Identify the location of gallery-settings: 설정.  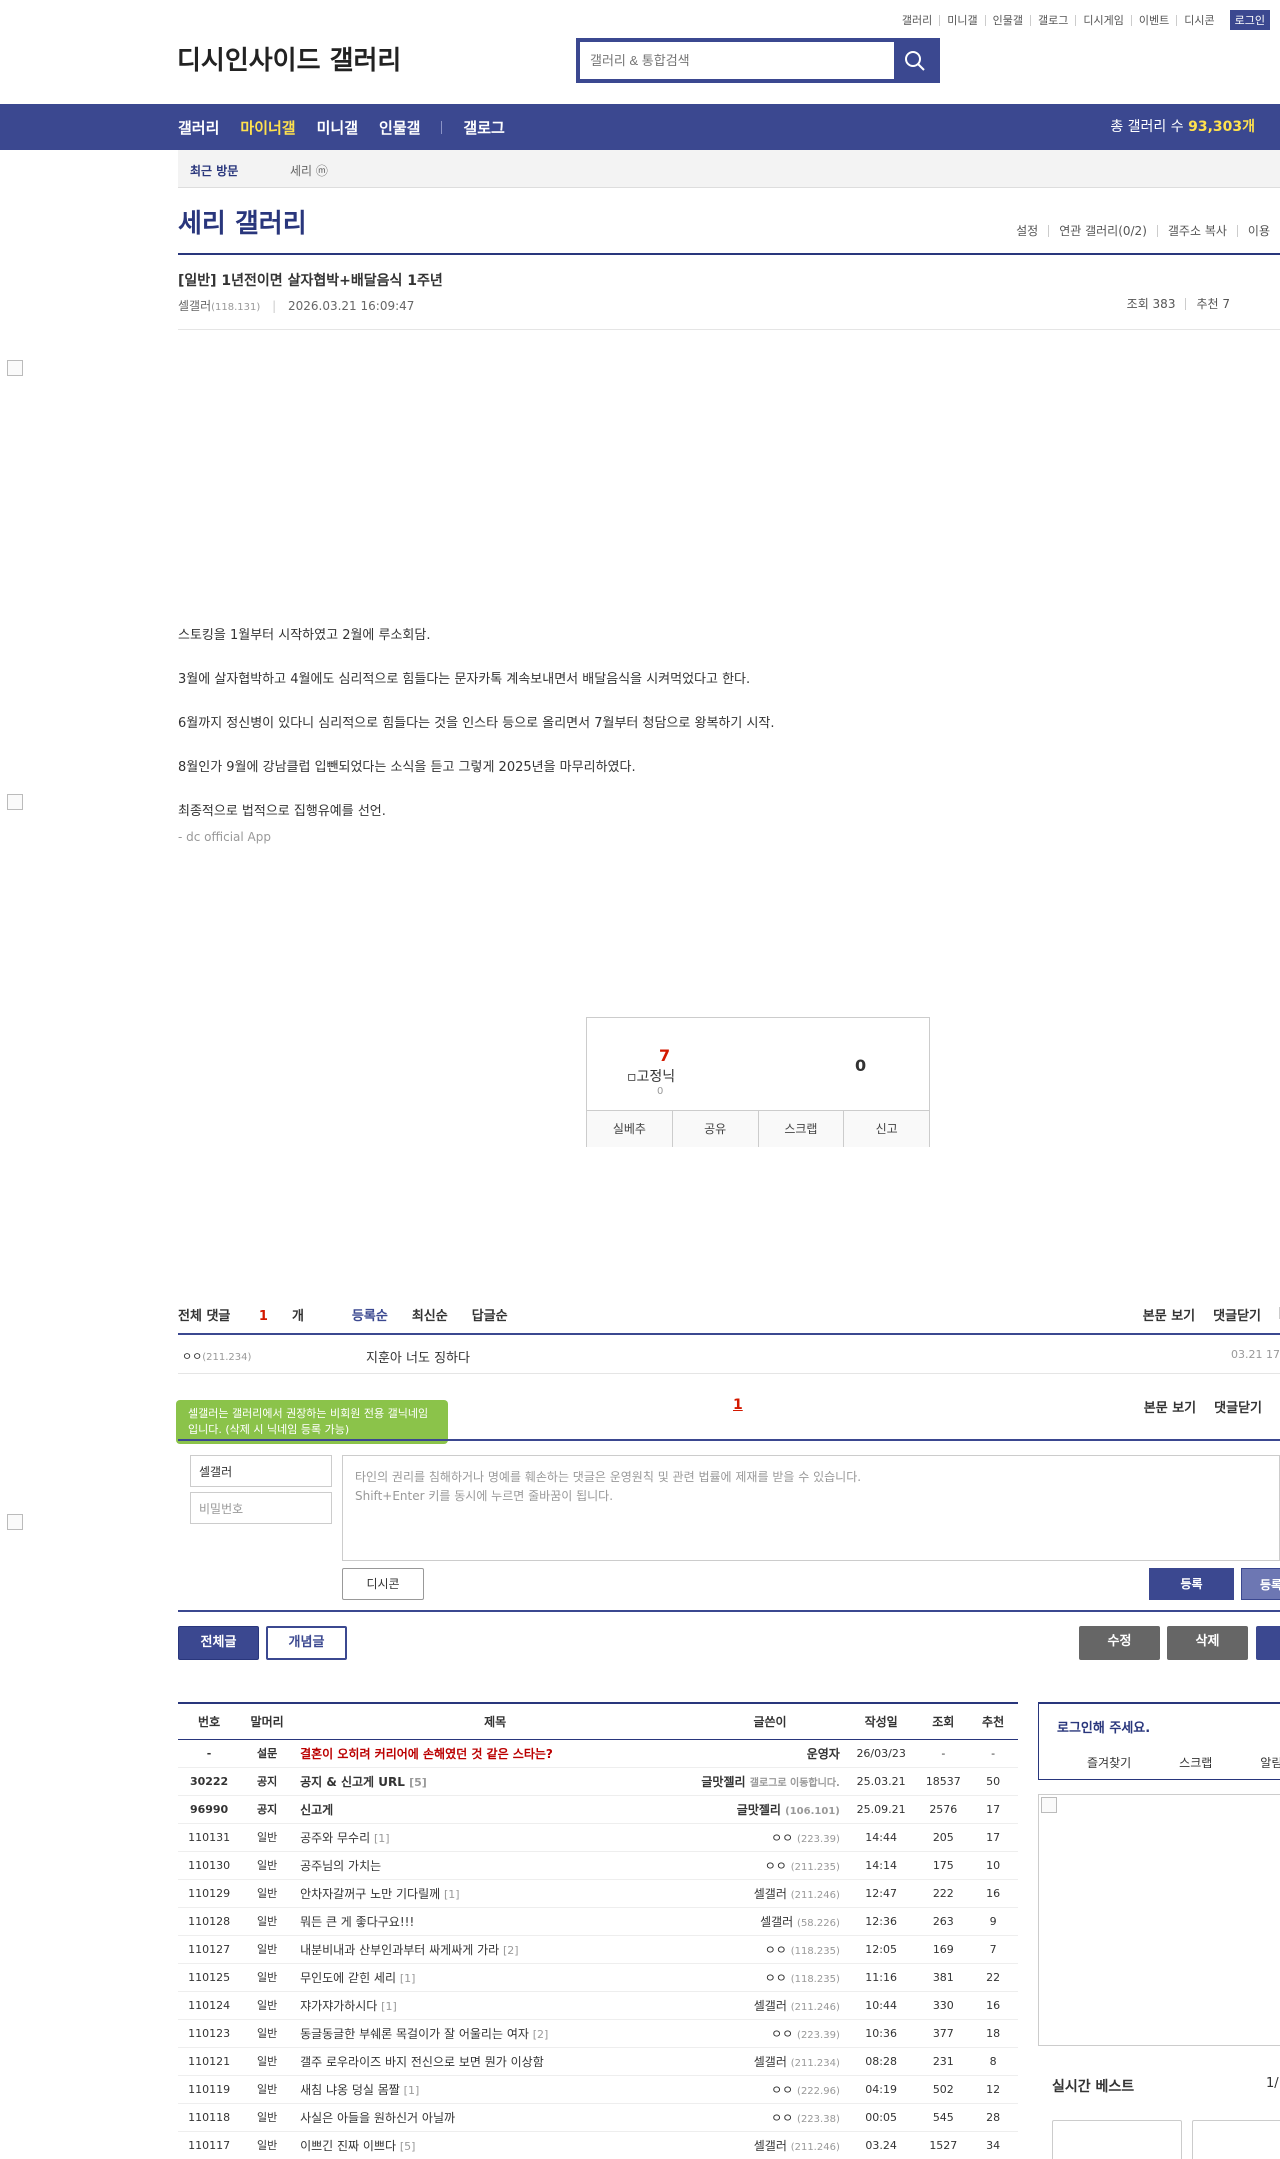
(1027, 231).